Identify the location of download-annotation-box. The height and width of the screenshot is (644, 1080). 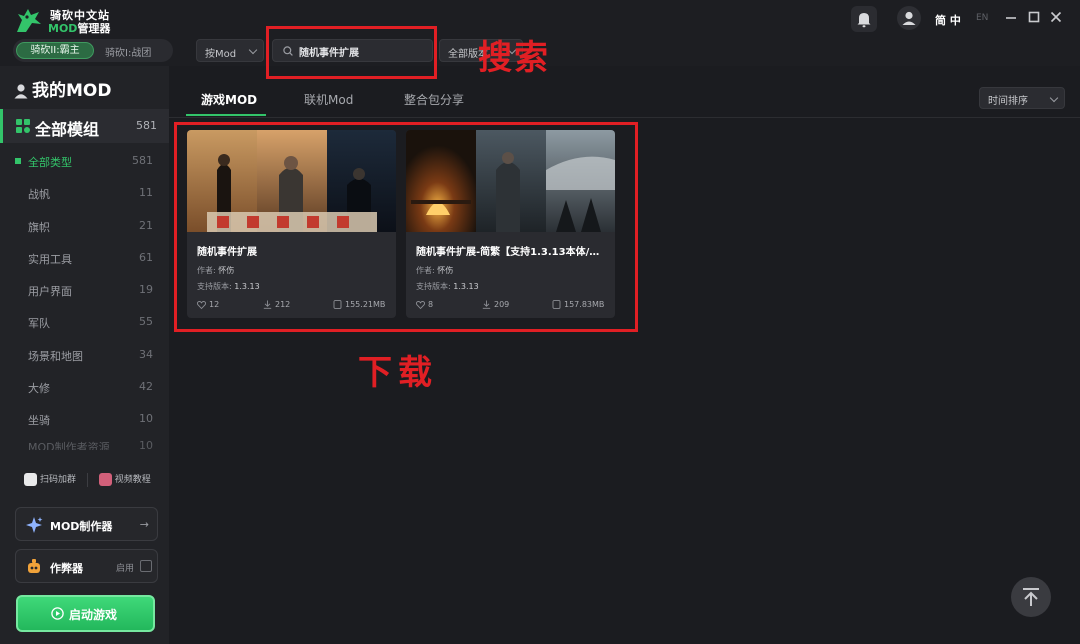
(406, 227).